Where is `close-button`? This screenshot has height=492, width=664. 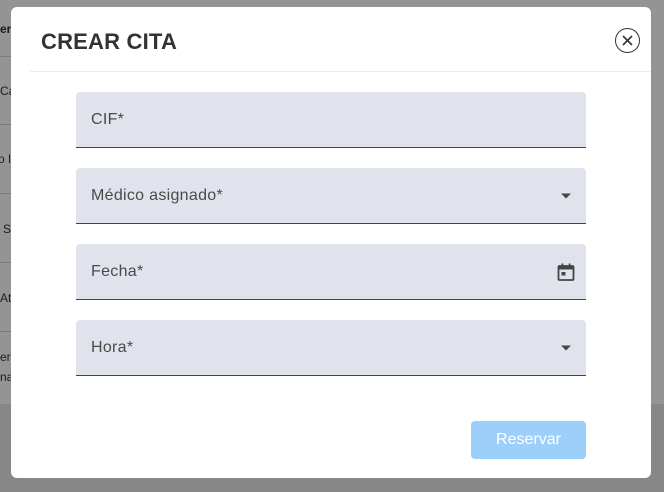
close-button is located at coordinates (627, 40).